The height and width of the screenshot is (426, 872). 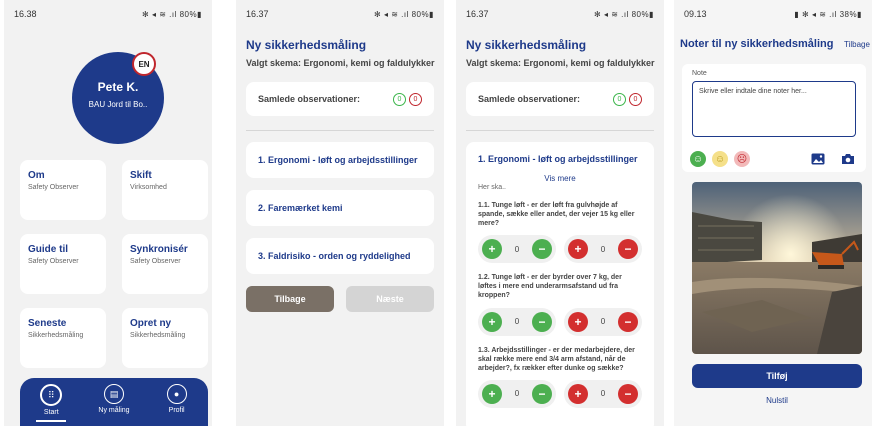 What do you see at coordinates (720, 159) in the screenshot?
I see `neutral-face-icon: ☺` at bounding box center [720, 159].